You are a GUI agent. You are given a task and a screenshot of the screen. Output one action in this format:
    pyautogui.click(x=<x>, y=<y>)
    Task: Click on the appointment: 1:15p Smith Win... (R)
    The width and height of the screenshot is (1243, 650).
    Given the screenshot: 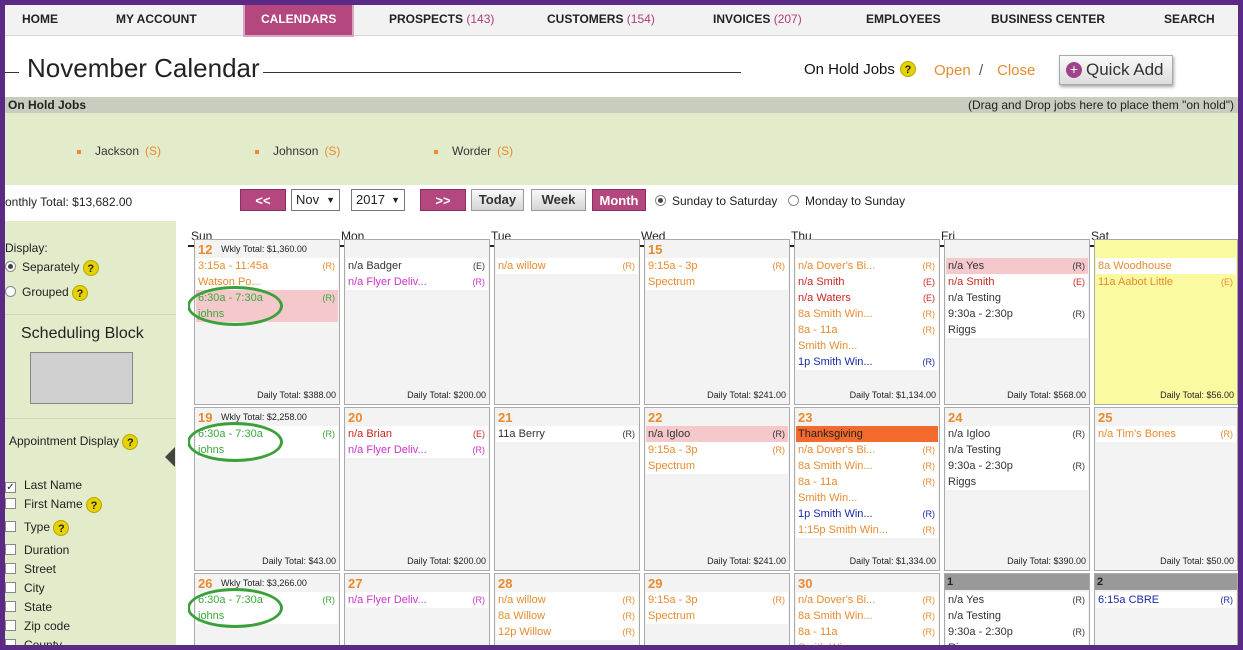 What is the action you would take?
    pyautogui.click(x=867, y=530)
    